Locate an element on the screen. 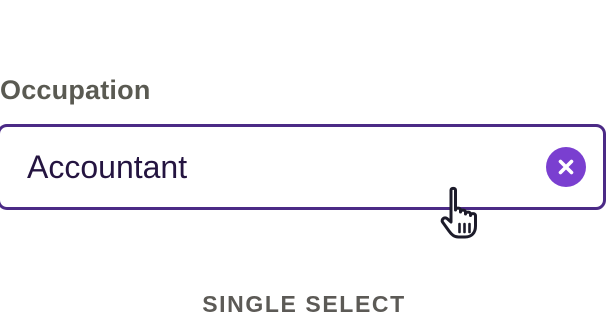  selected-value: Accountant is located at coordinates (107, 167).